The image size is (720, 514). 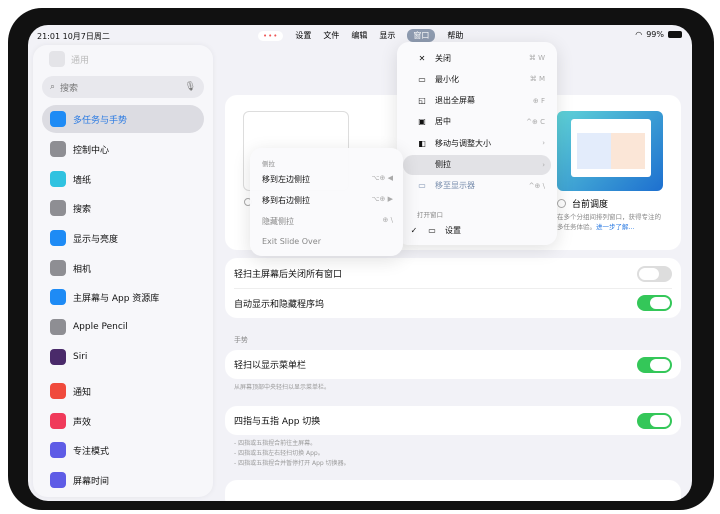 What do you see at coordinates (190, 87) in the screenshot?
I see `mic-icon: 🎙` at bounding box center [190, 87].